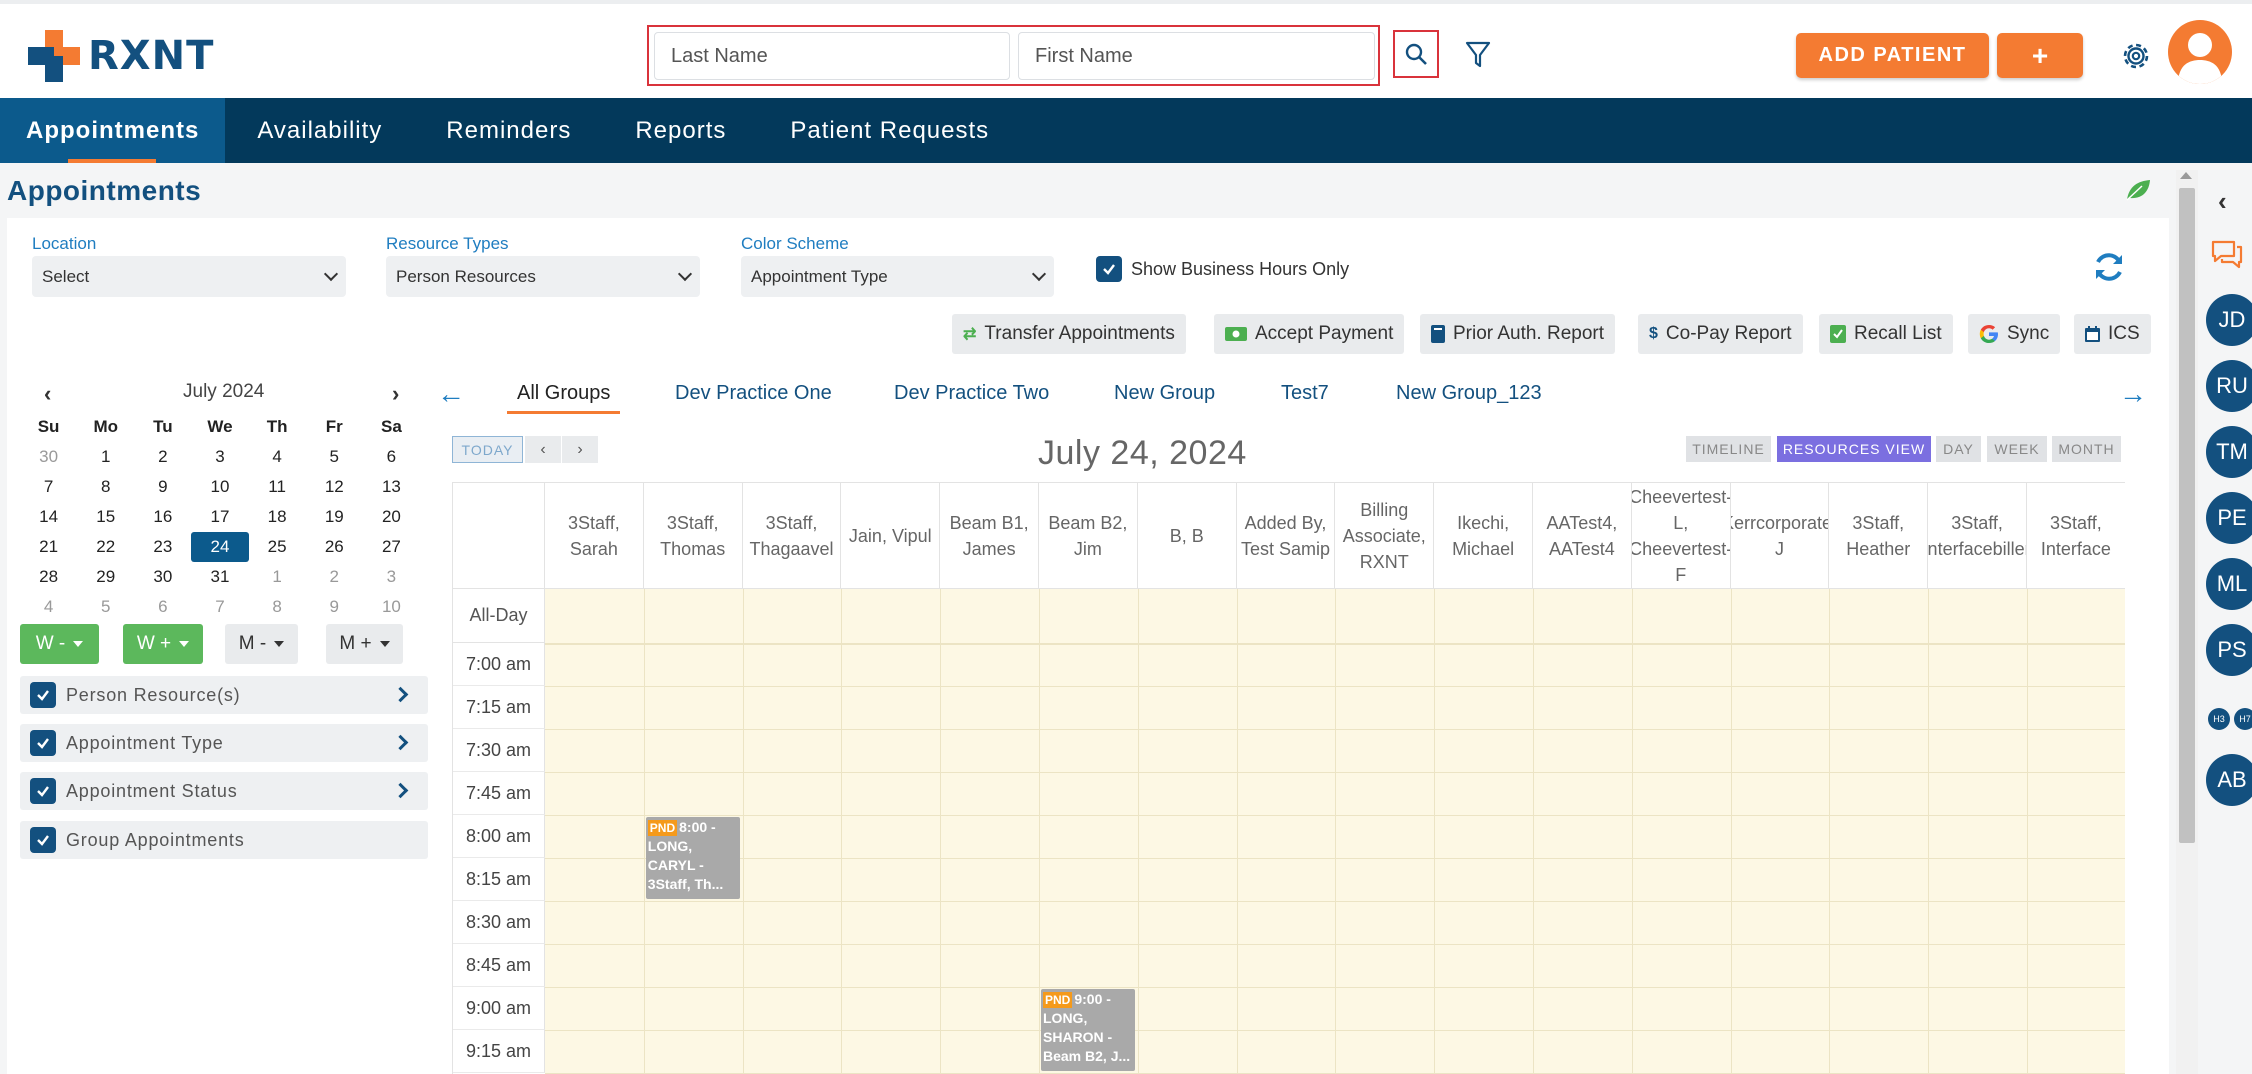  Describe the element at coordinates (891, 536) in the screenshot. I see `resource-column-header: Jain, Vipul` at that location.